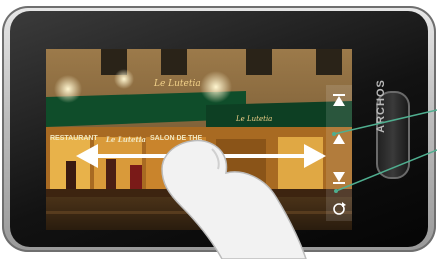 The image size is (437, 259). What do you see at coordinates (384, 151) in the screenshot?
I see `callout-lines` at bounding box center [384, 151].